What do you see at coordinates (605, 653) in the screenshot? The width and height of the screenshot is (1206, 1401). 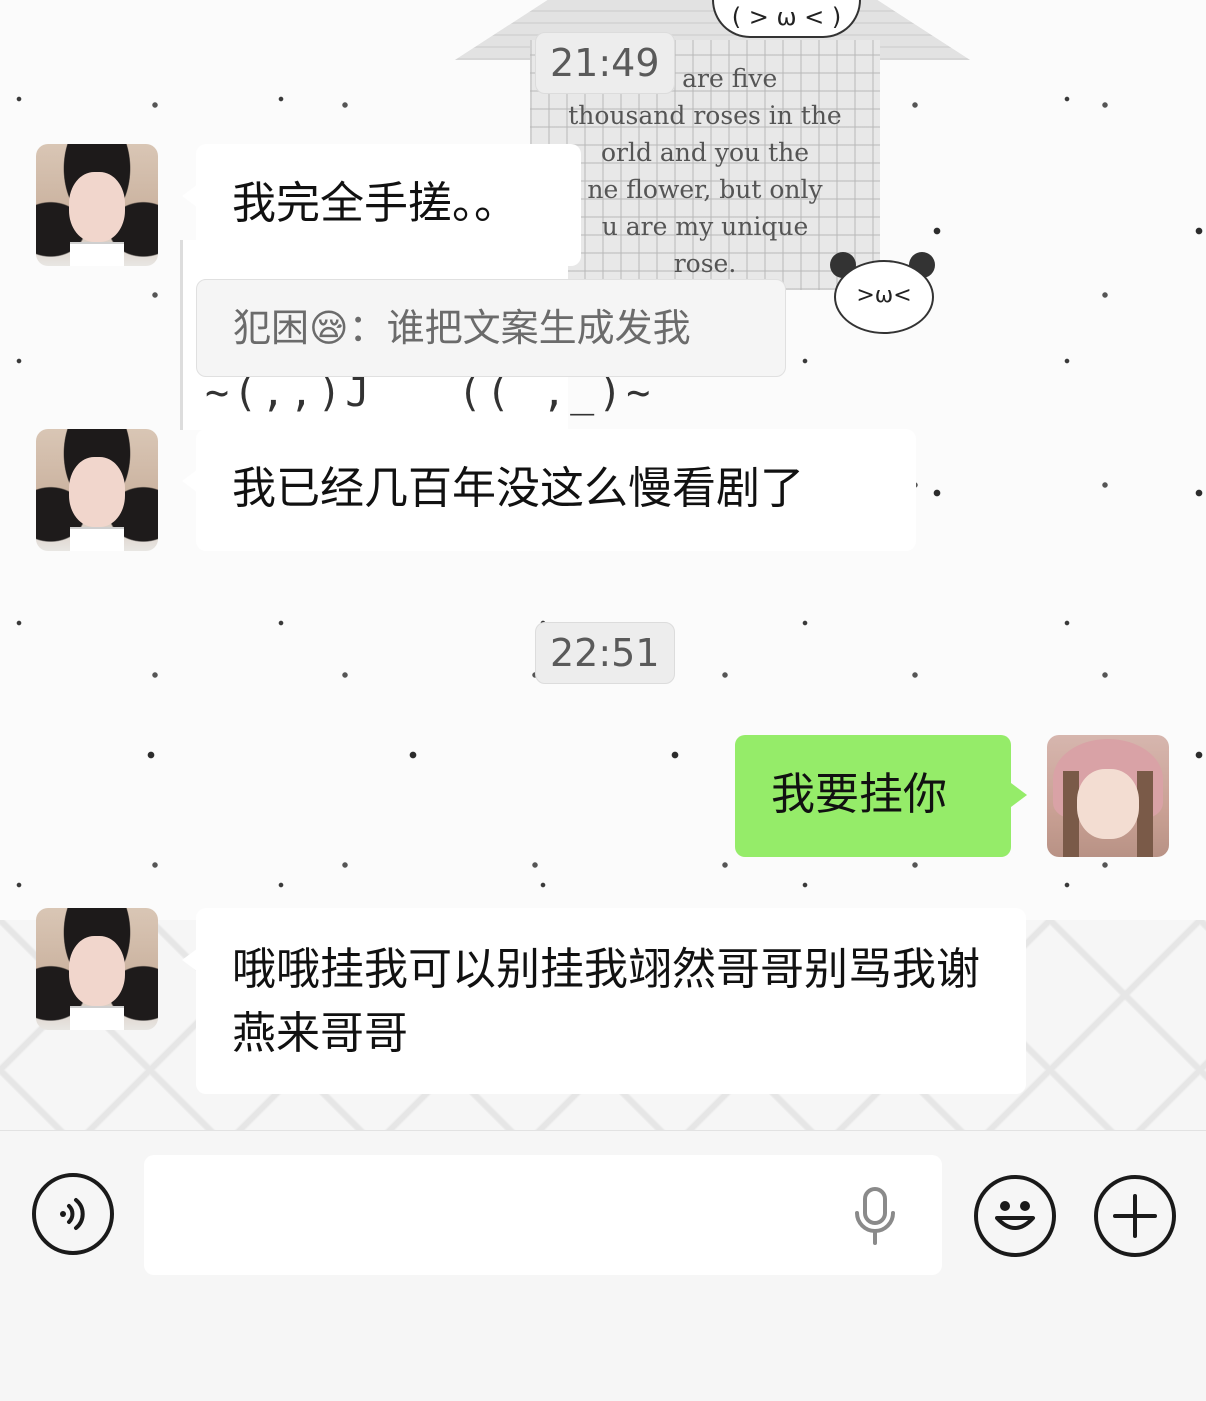 I see `timestamp: 22:51` at bounding box center [605, 653].